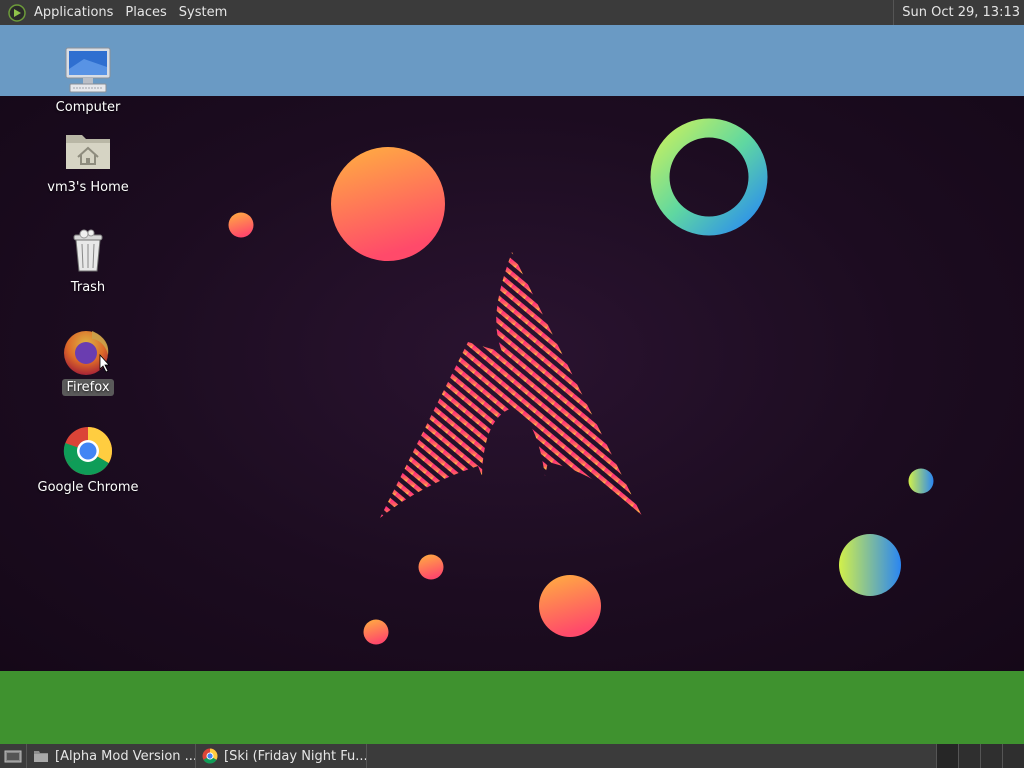 The image size is (1024, 768). Describe the element at coordinates (145, 12) in the screenshot. I see `menu-places: Places` at that location.